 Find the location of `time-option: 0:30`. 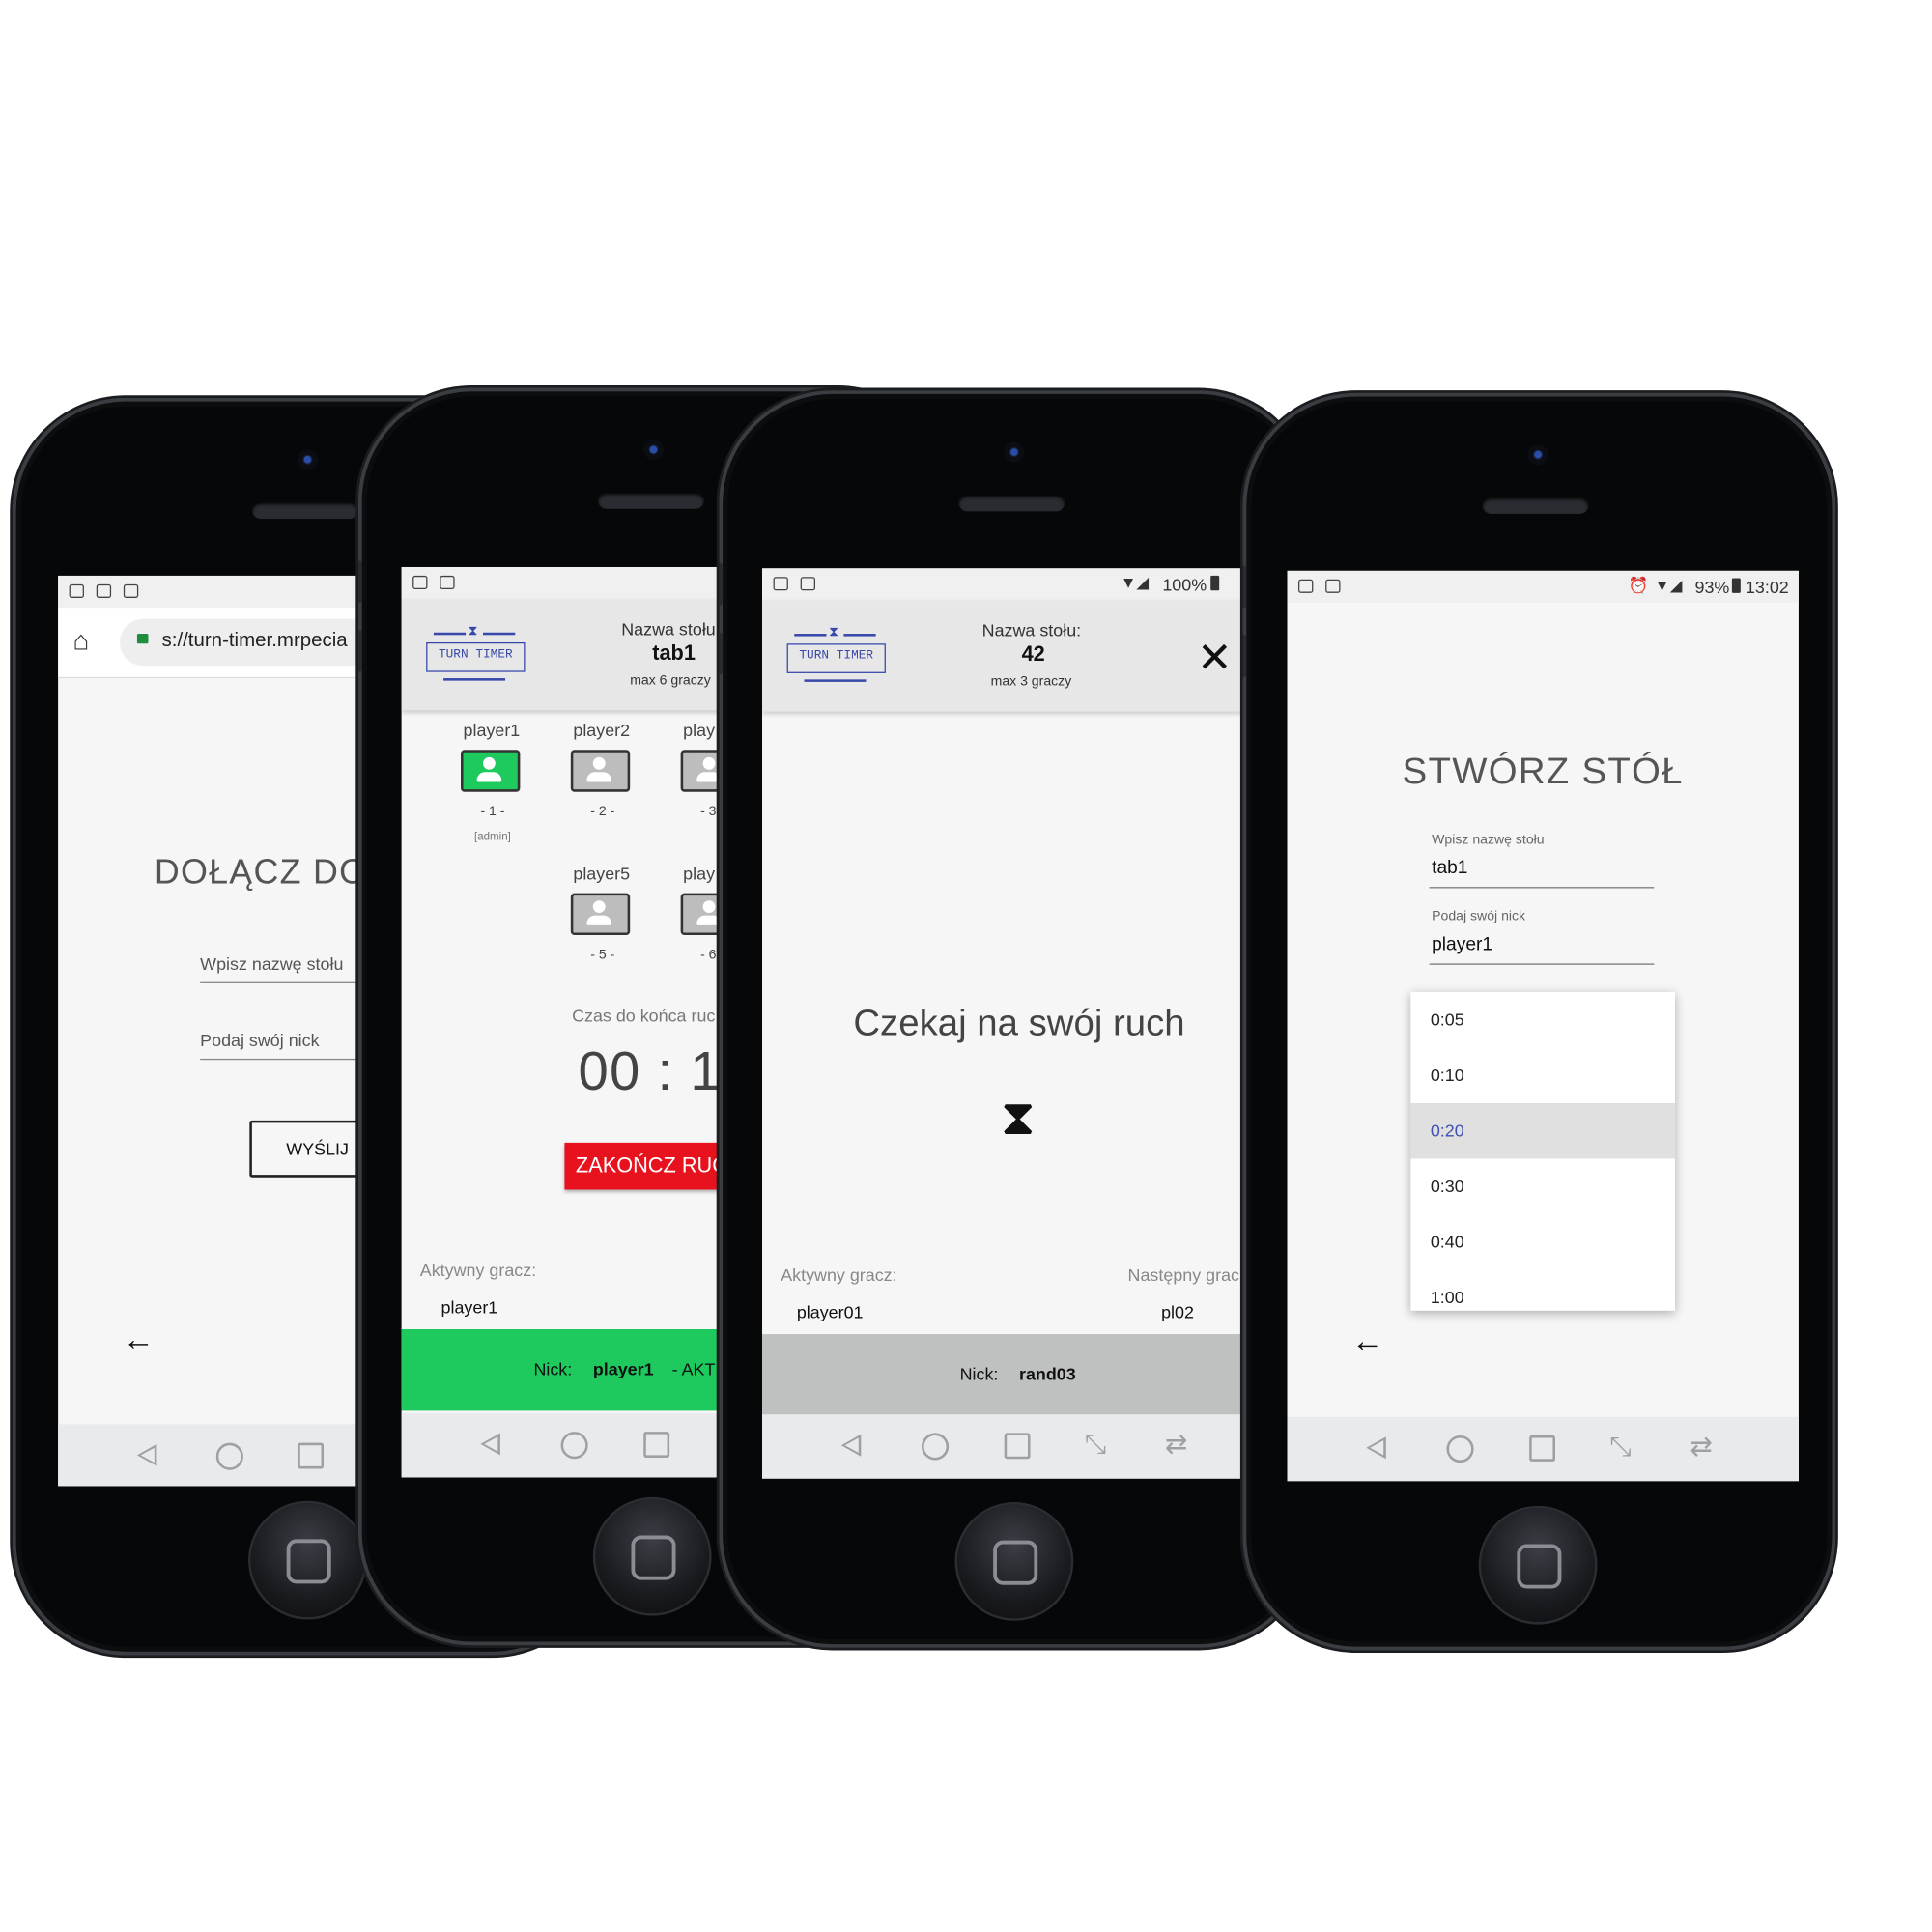

time-option: 0:30 is located at coordinates (1542, 1187).